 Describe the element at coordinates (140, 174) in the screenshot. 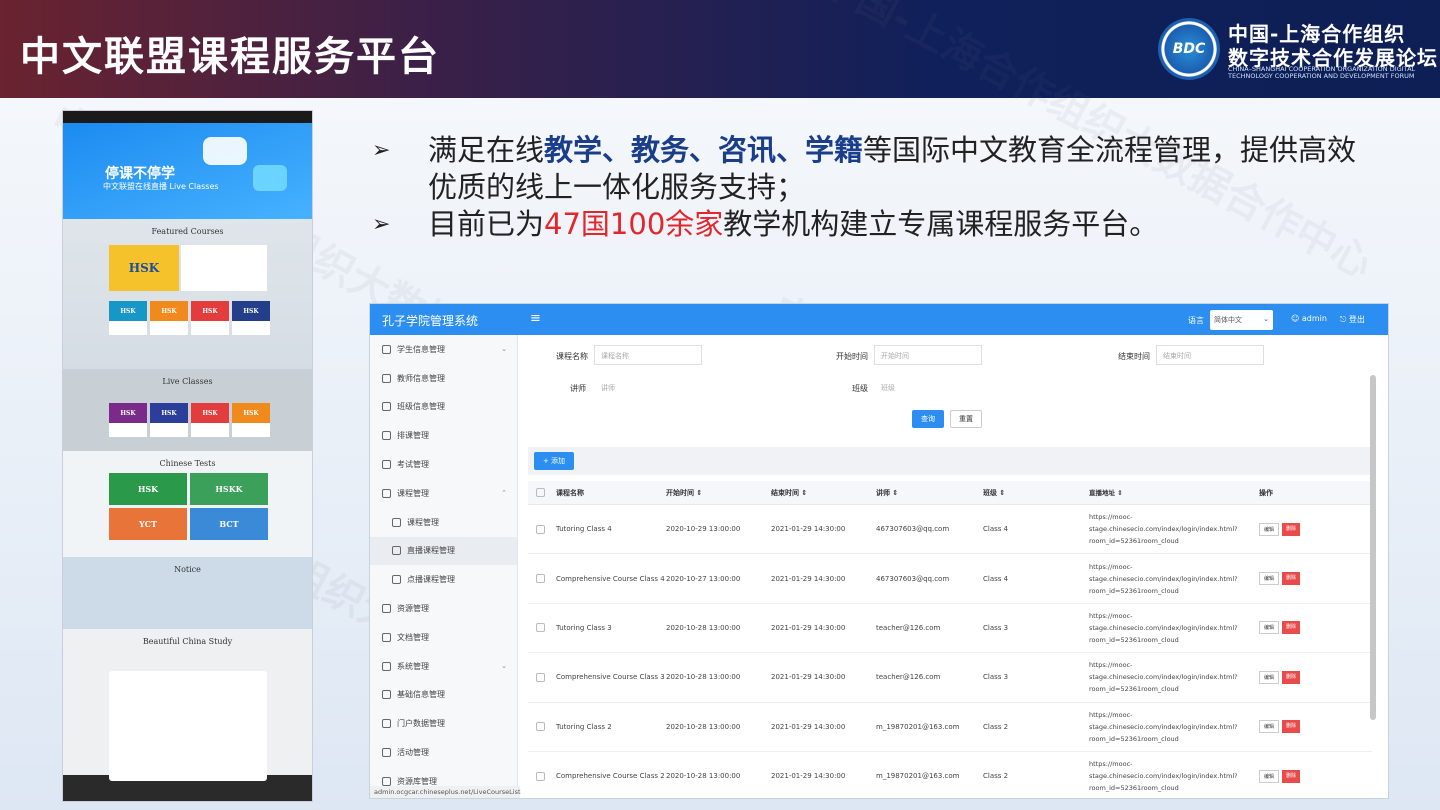

I see `banner-title: 停课不停学` at that location.